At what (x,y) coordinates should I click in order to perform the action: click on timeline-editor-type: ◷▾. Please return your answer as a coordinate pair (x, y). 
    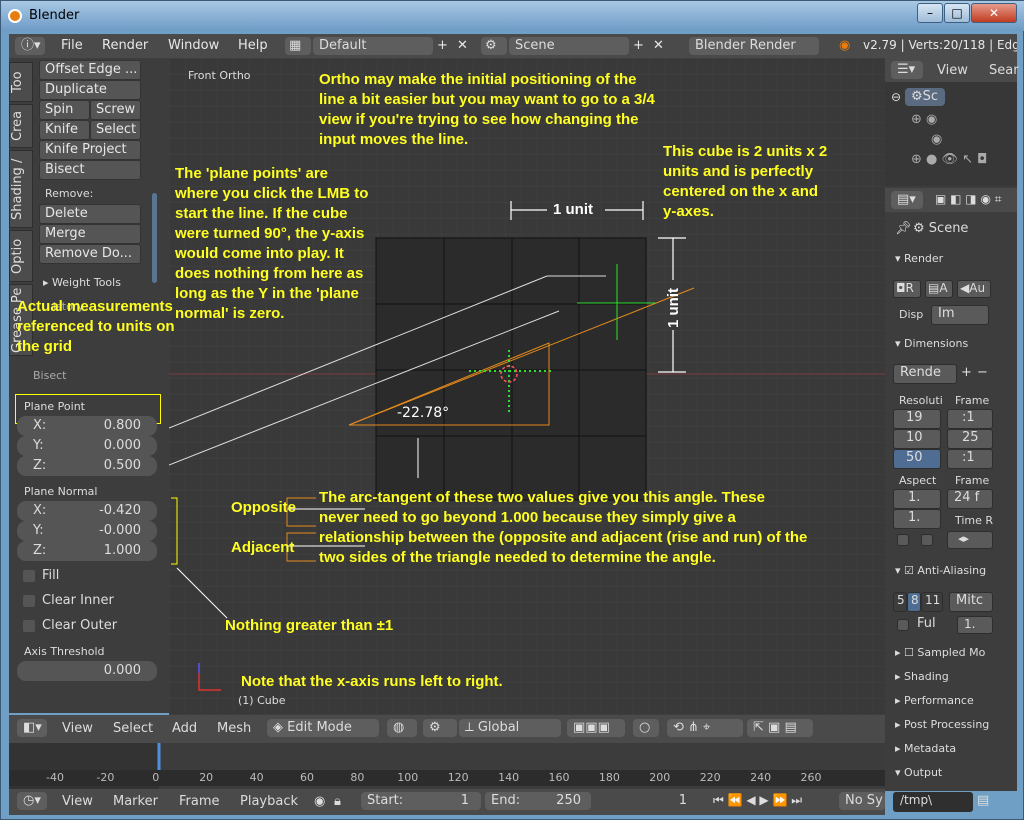
    Looking at the image, I should click on (32, 801).